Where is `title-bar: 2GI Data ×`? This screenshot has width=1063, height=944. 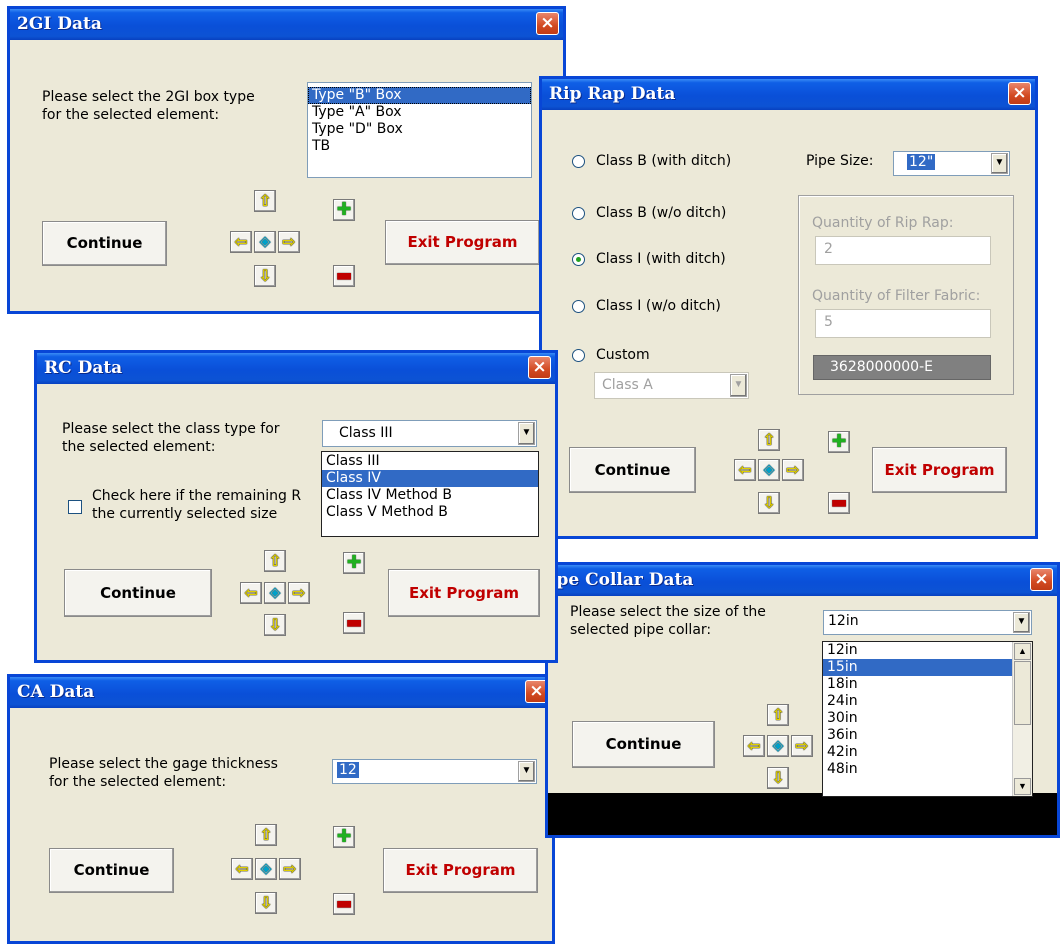
title-bar: 2GI Data × is located at coordinates (286, 24).